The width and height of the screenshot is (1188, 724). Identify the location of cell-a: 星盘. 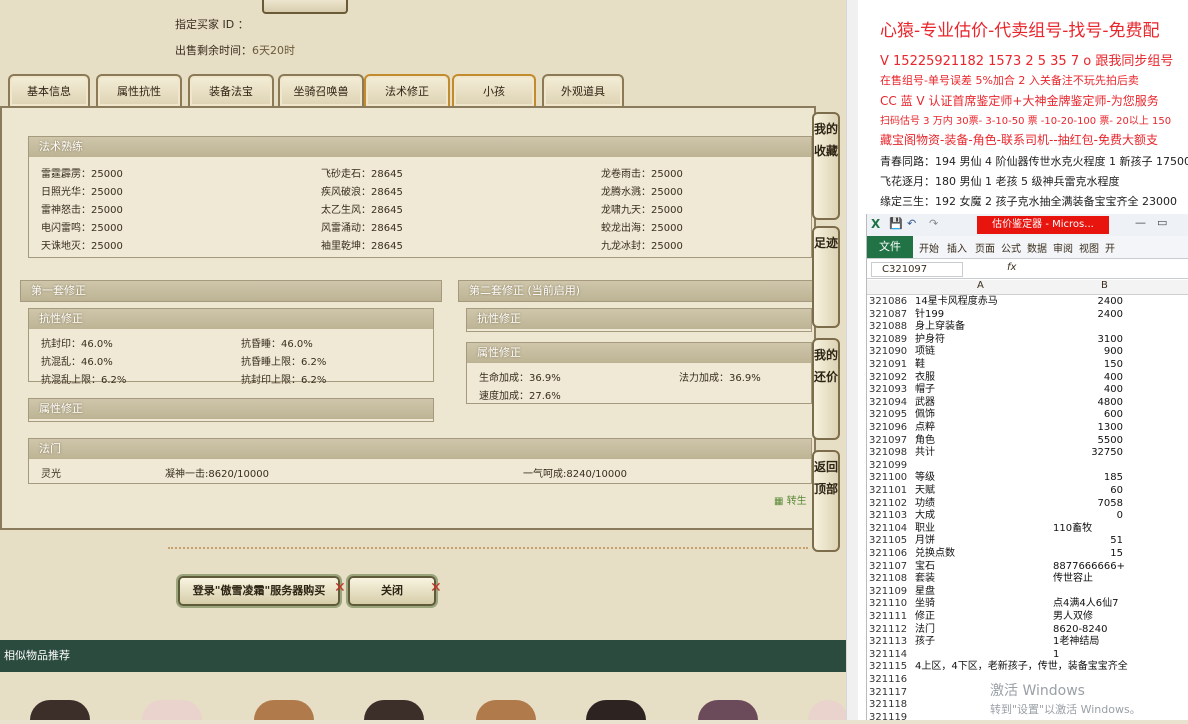
(925, 592).